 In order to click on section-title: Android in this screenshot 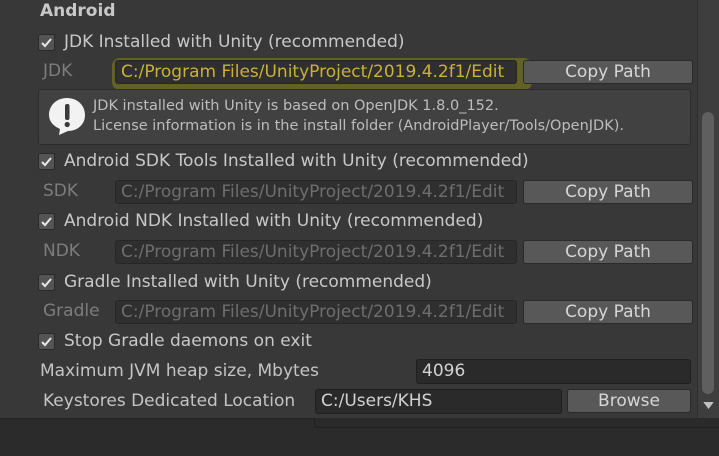, I will do `click(78, 11)`.